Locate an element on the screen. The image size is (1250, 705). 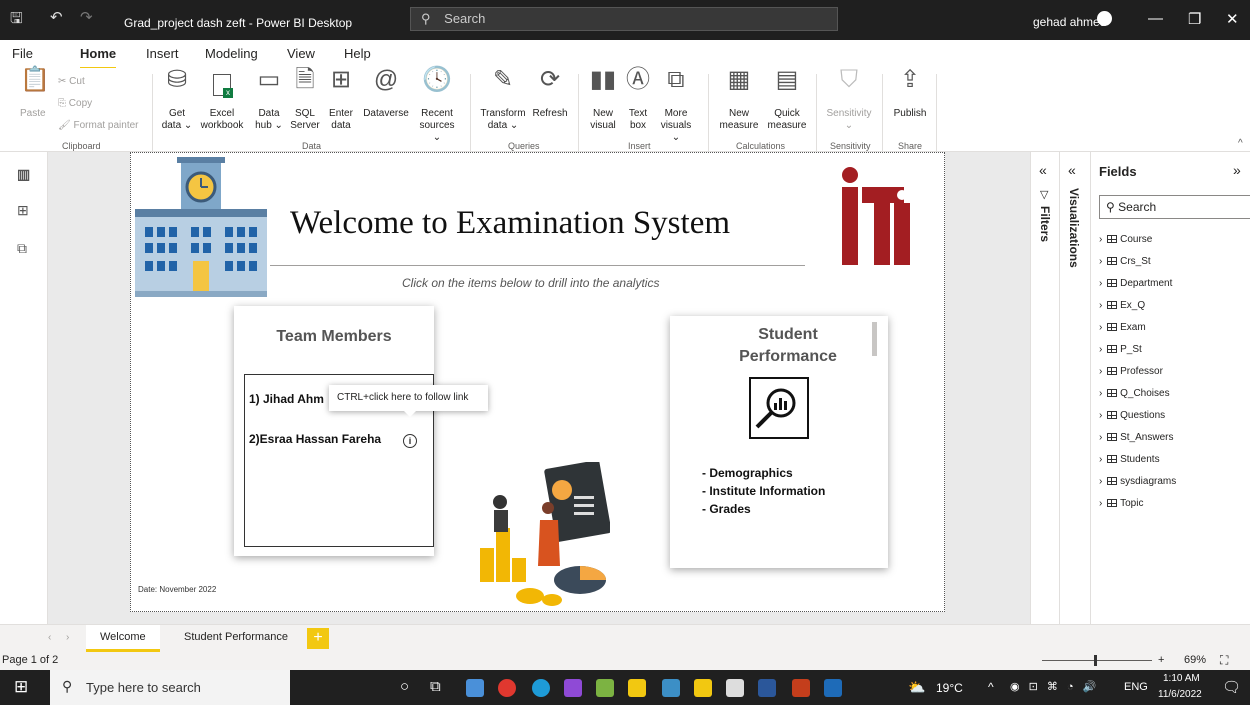
refresh-button: ⟳ Refresh is located at coordinates (550, 94).